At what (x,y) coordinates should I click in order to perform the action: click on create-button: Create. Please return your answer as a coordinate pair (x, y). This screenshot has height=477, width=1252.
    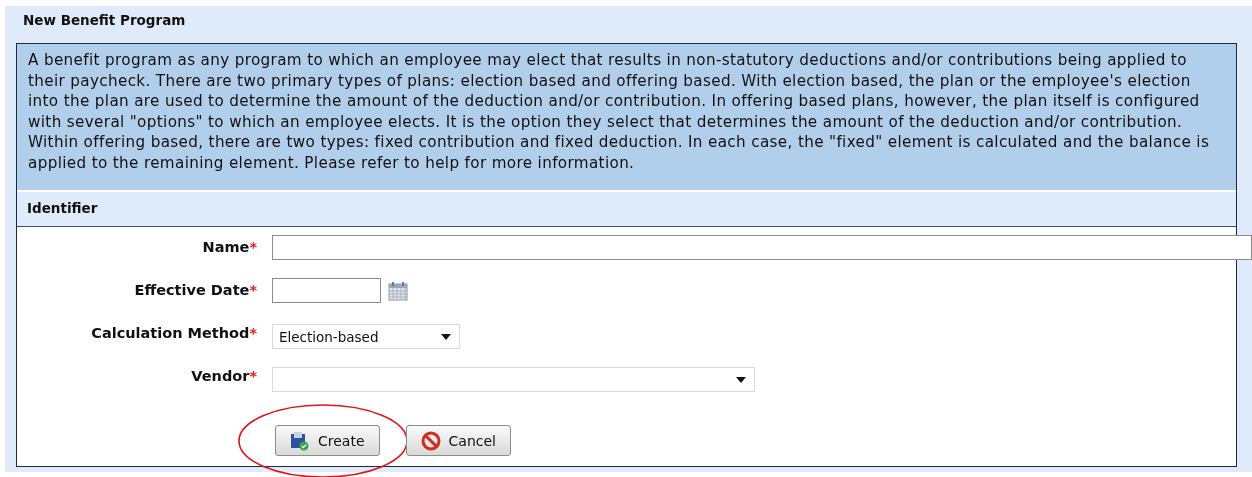
    Looking at the image, I should click on (327, 440).